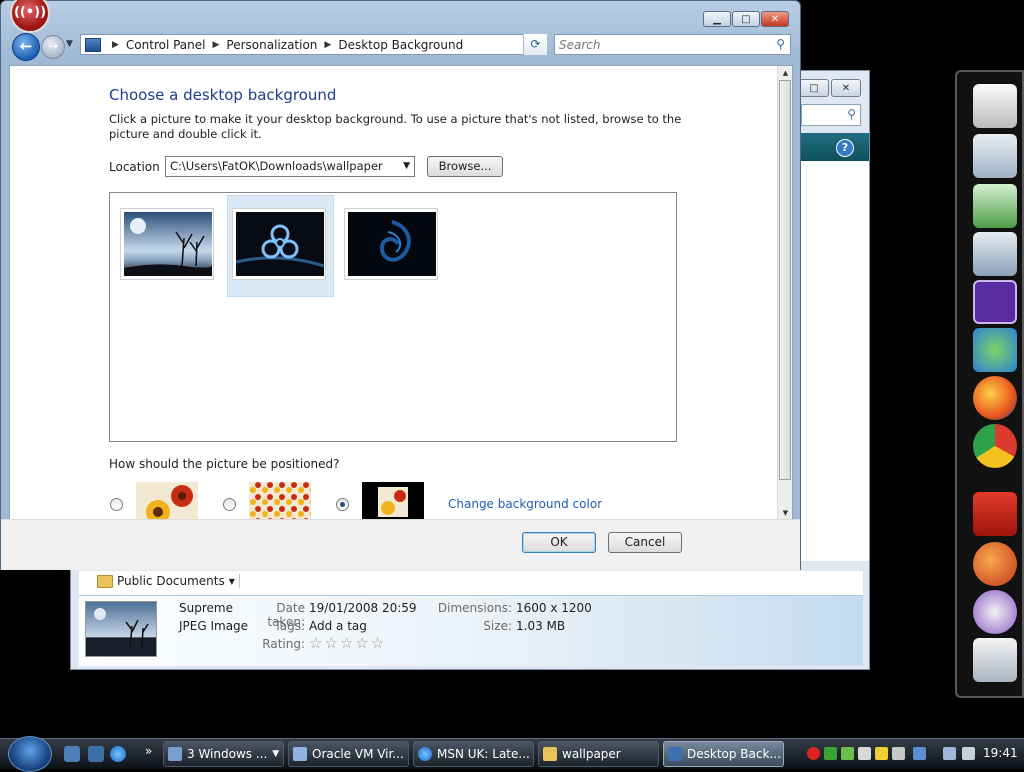  I want to click on recent-pages-dropdown: ▼, so click(69, 44).